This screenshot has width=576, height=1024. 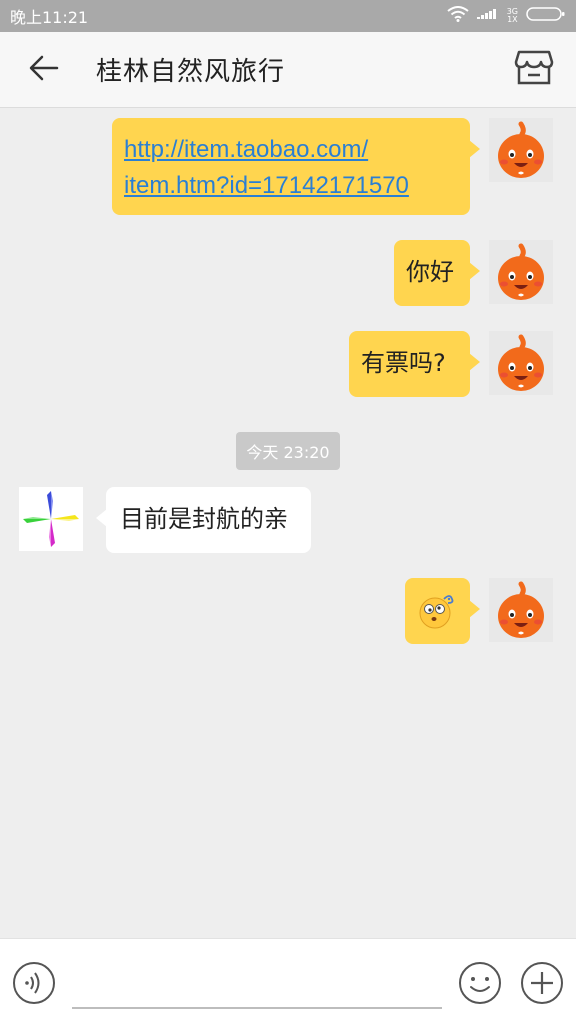 What do you see at coordinates (512, 19) in the screenshot?
I see `network-bottom-label: 1X` at bounding box center [512, 19].